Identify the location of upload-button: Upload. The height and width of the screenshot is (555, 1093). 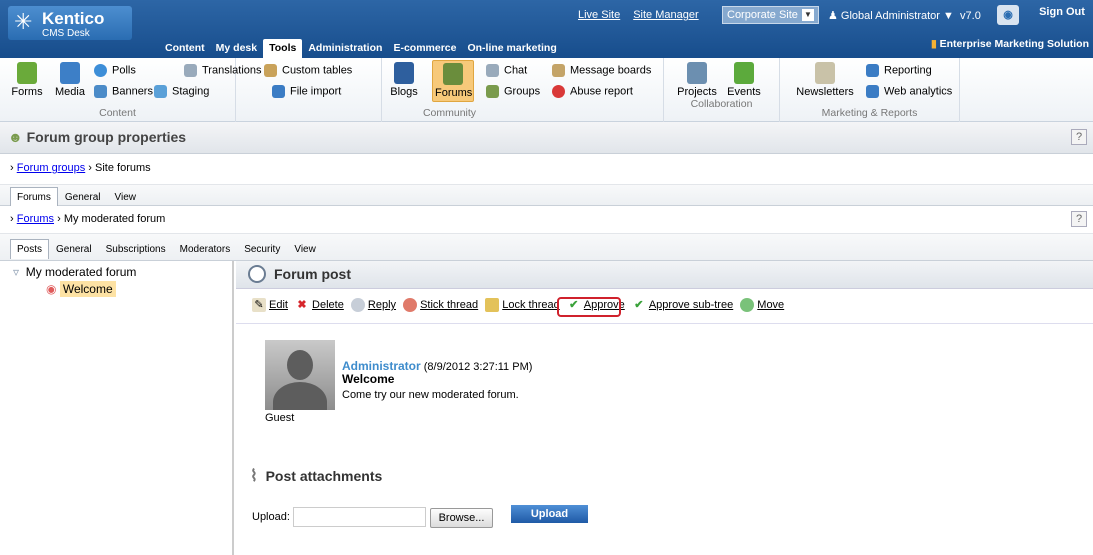
(549, 514).